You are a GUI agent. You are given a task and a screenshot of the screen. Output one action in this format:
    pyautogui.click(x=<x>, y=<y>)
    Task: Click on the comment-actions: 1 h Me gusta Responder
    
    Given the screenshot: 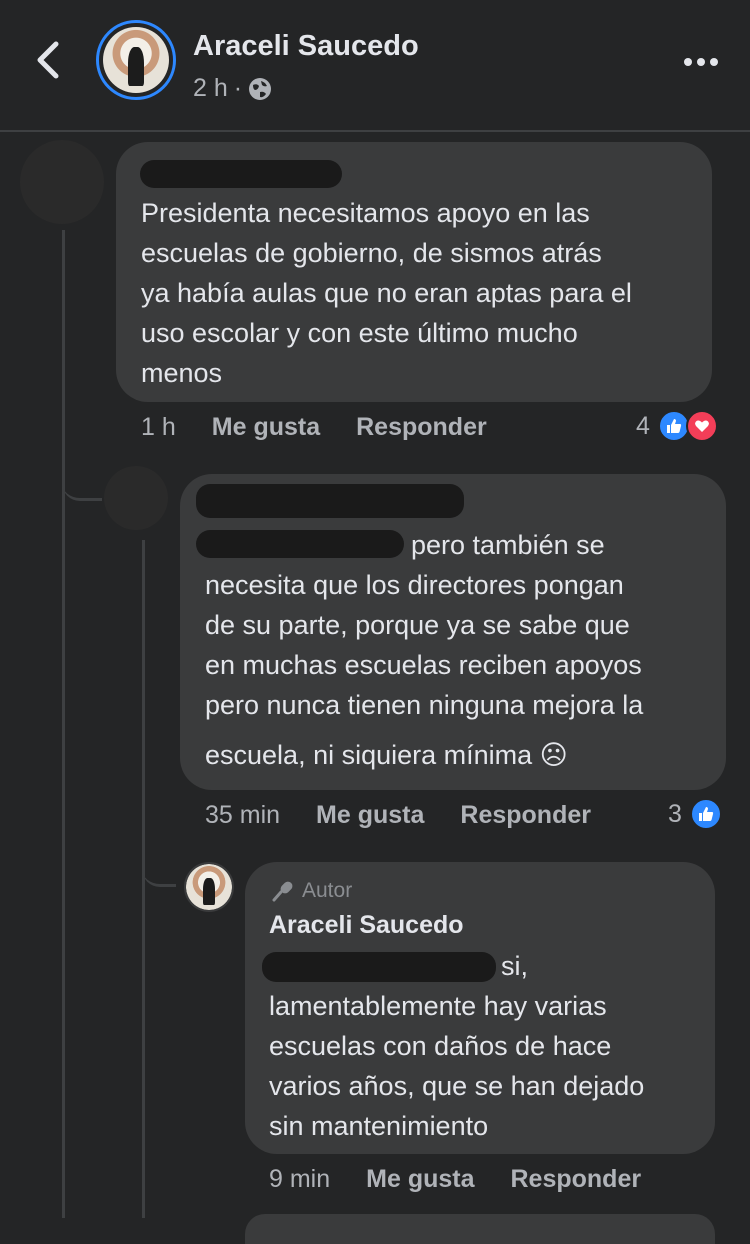 What is the action you would take?
    pyautogui.click(x=314, y=427)
    